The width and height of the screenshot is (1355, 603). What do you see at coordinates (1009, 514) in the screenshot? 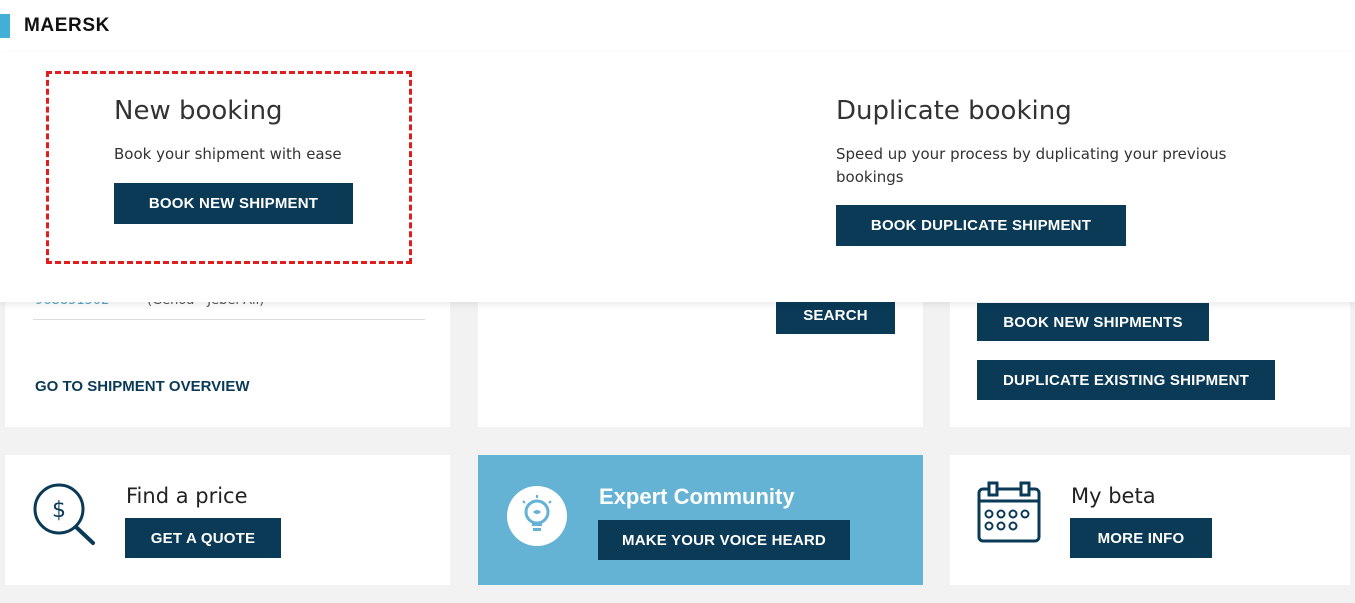
I see `calendar-icon` at bounding box center [1009, 514].